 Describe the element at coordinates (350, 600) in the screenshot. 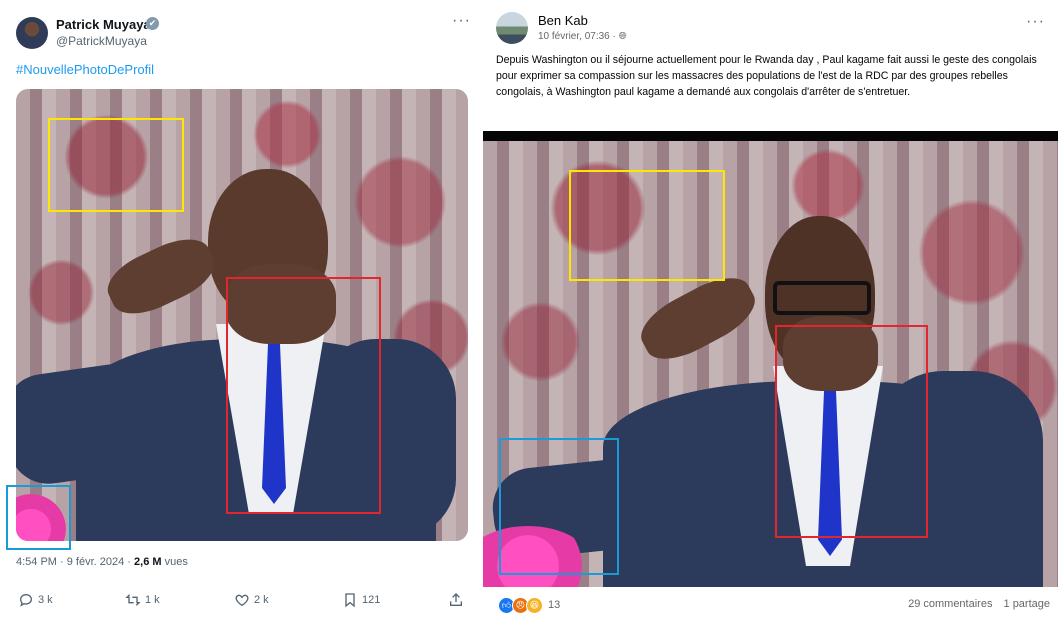

I see `bookmark-icon` at that location.